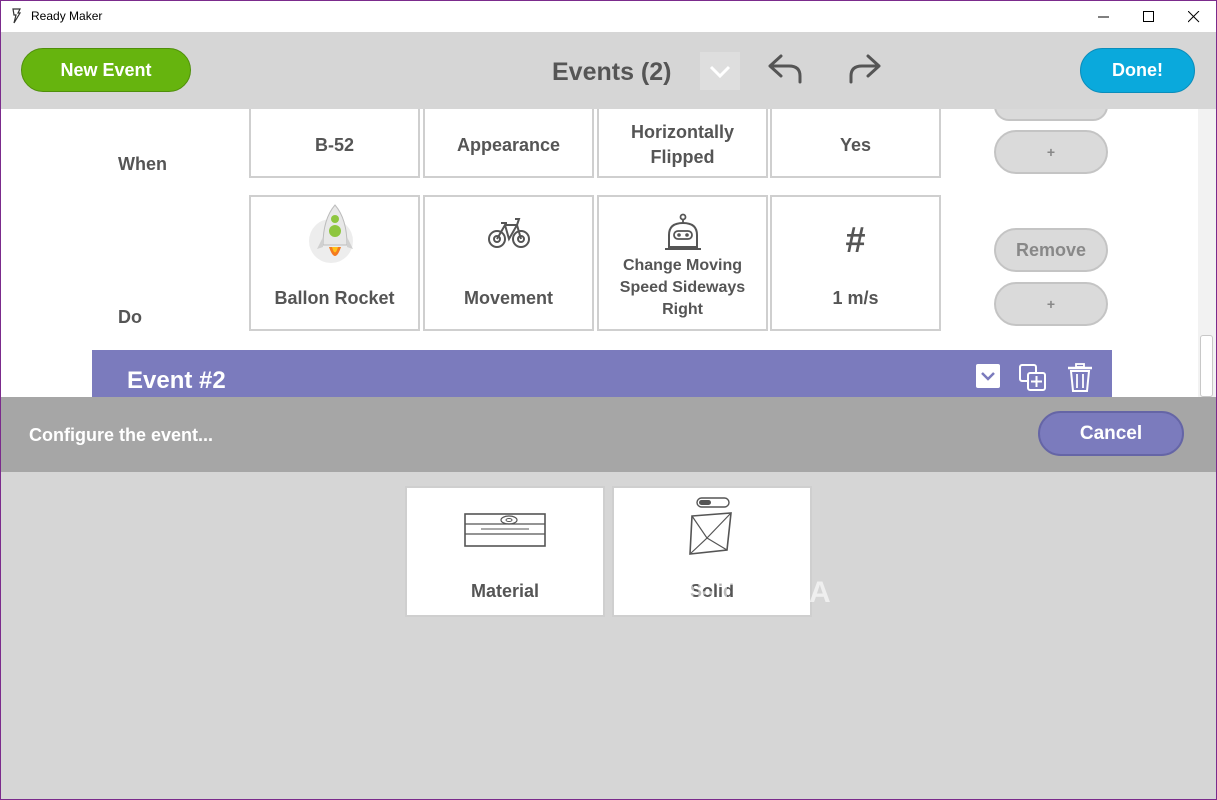 This screenshot has height=800, width=1217. Describe the element at coordinates (508, 263) in the screenshot. I see `do-category-cell: Movement` at that location.